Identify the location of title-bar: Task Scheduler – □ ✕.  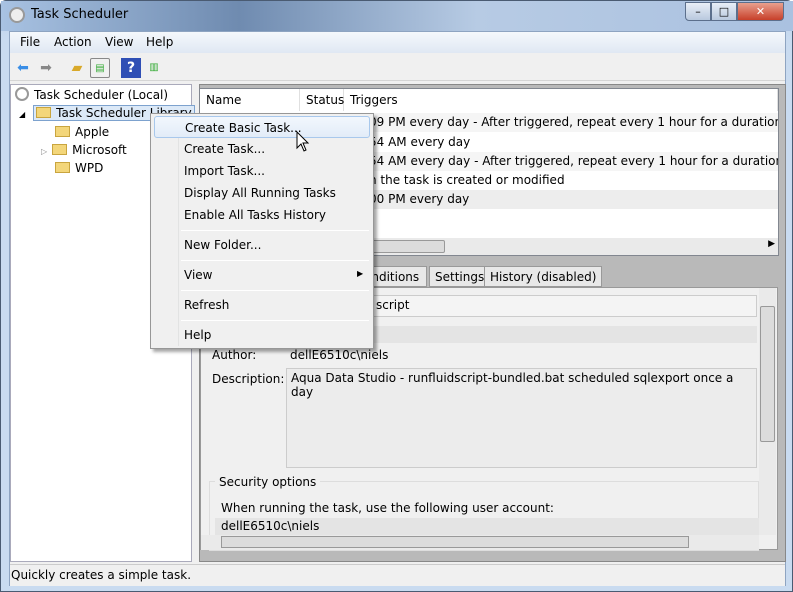
(397, 16).